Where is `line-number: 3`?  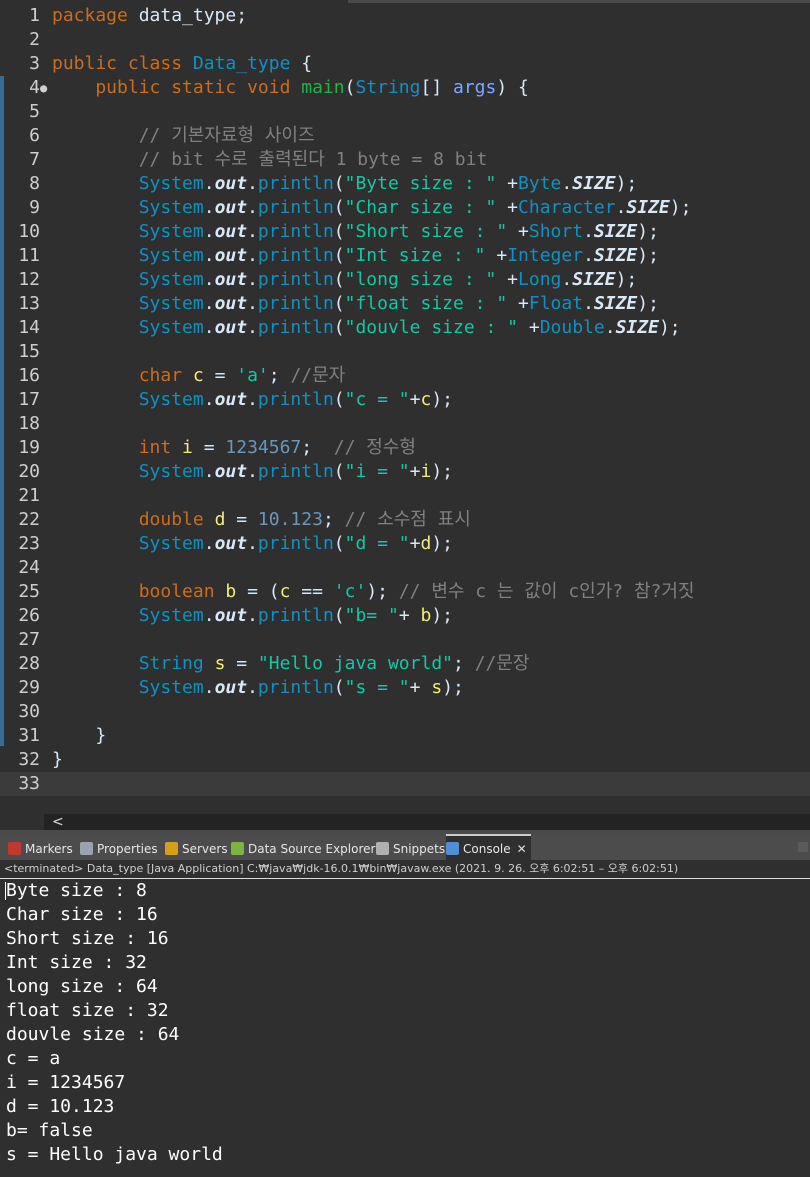 line-number: 3 is located at coordinates (34, 63).